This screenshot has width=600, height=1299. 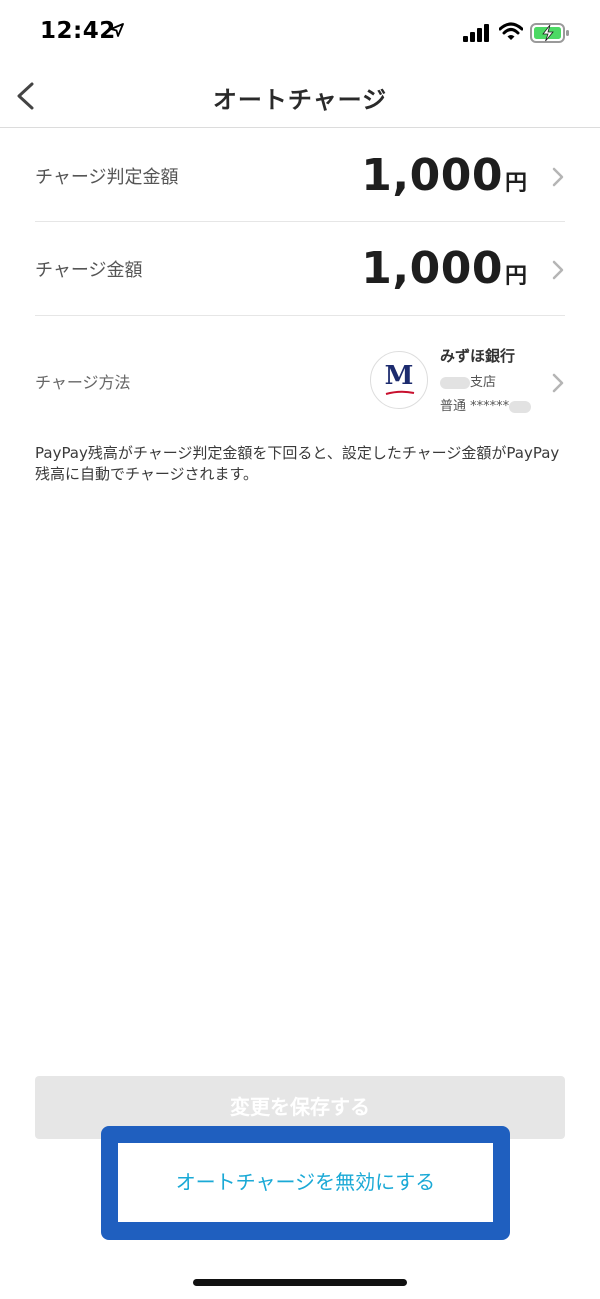 I want to click on disable-auto-charge-button: オートチャージを無効にする, so click(x=305, y=1182).